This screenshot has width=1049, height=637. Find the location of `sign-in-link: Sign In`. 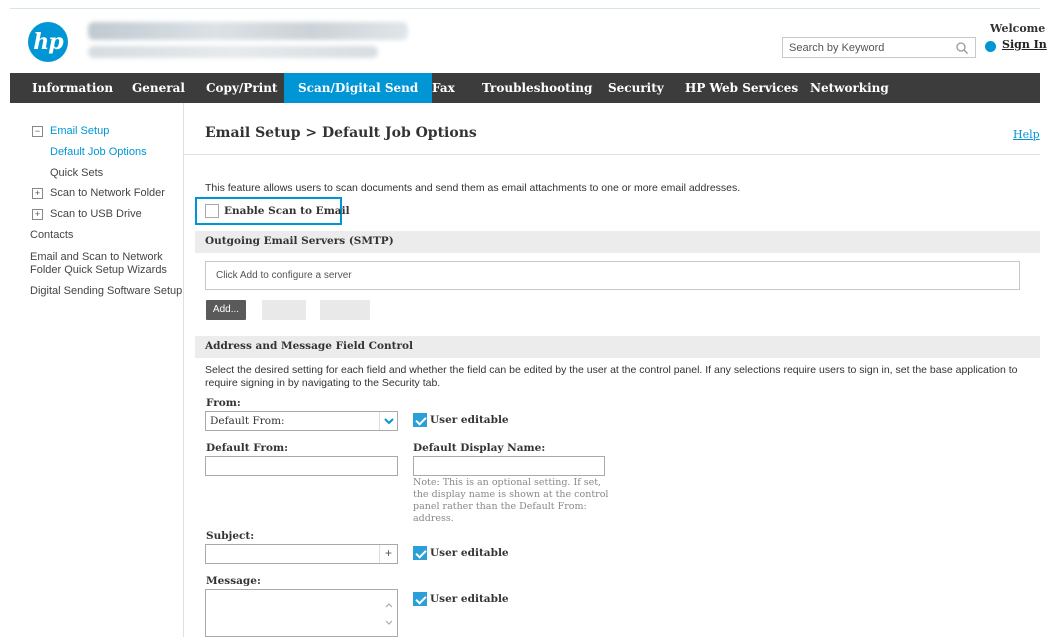

sign-in-link: Sign In is located at coordinates (1024, 44).